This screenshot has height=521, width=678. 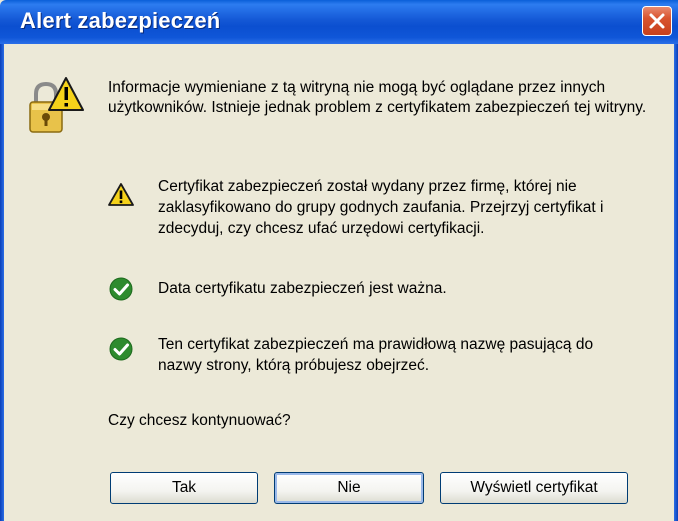 What do you see at coordinates (534, 488) in the screenshot?
I see `view-certificate-button: Wyświetl certyfikat` at bounding box center [534, 488].